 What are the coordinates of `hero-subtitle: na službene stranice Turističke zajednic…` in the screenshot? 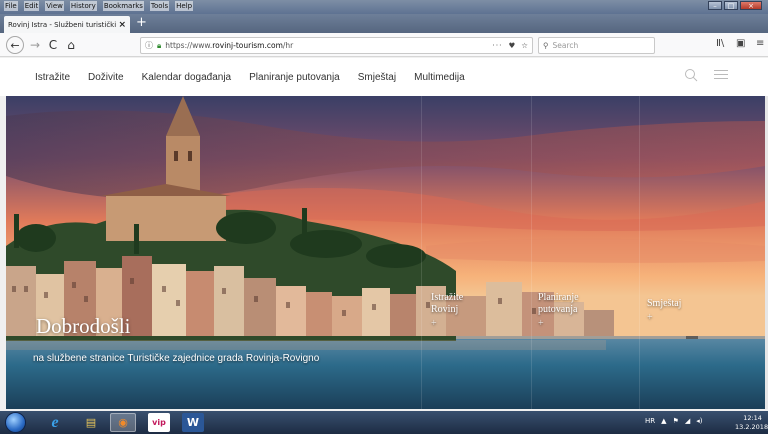 It's located at (176, 358).